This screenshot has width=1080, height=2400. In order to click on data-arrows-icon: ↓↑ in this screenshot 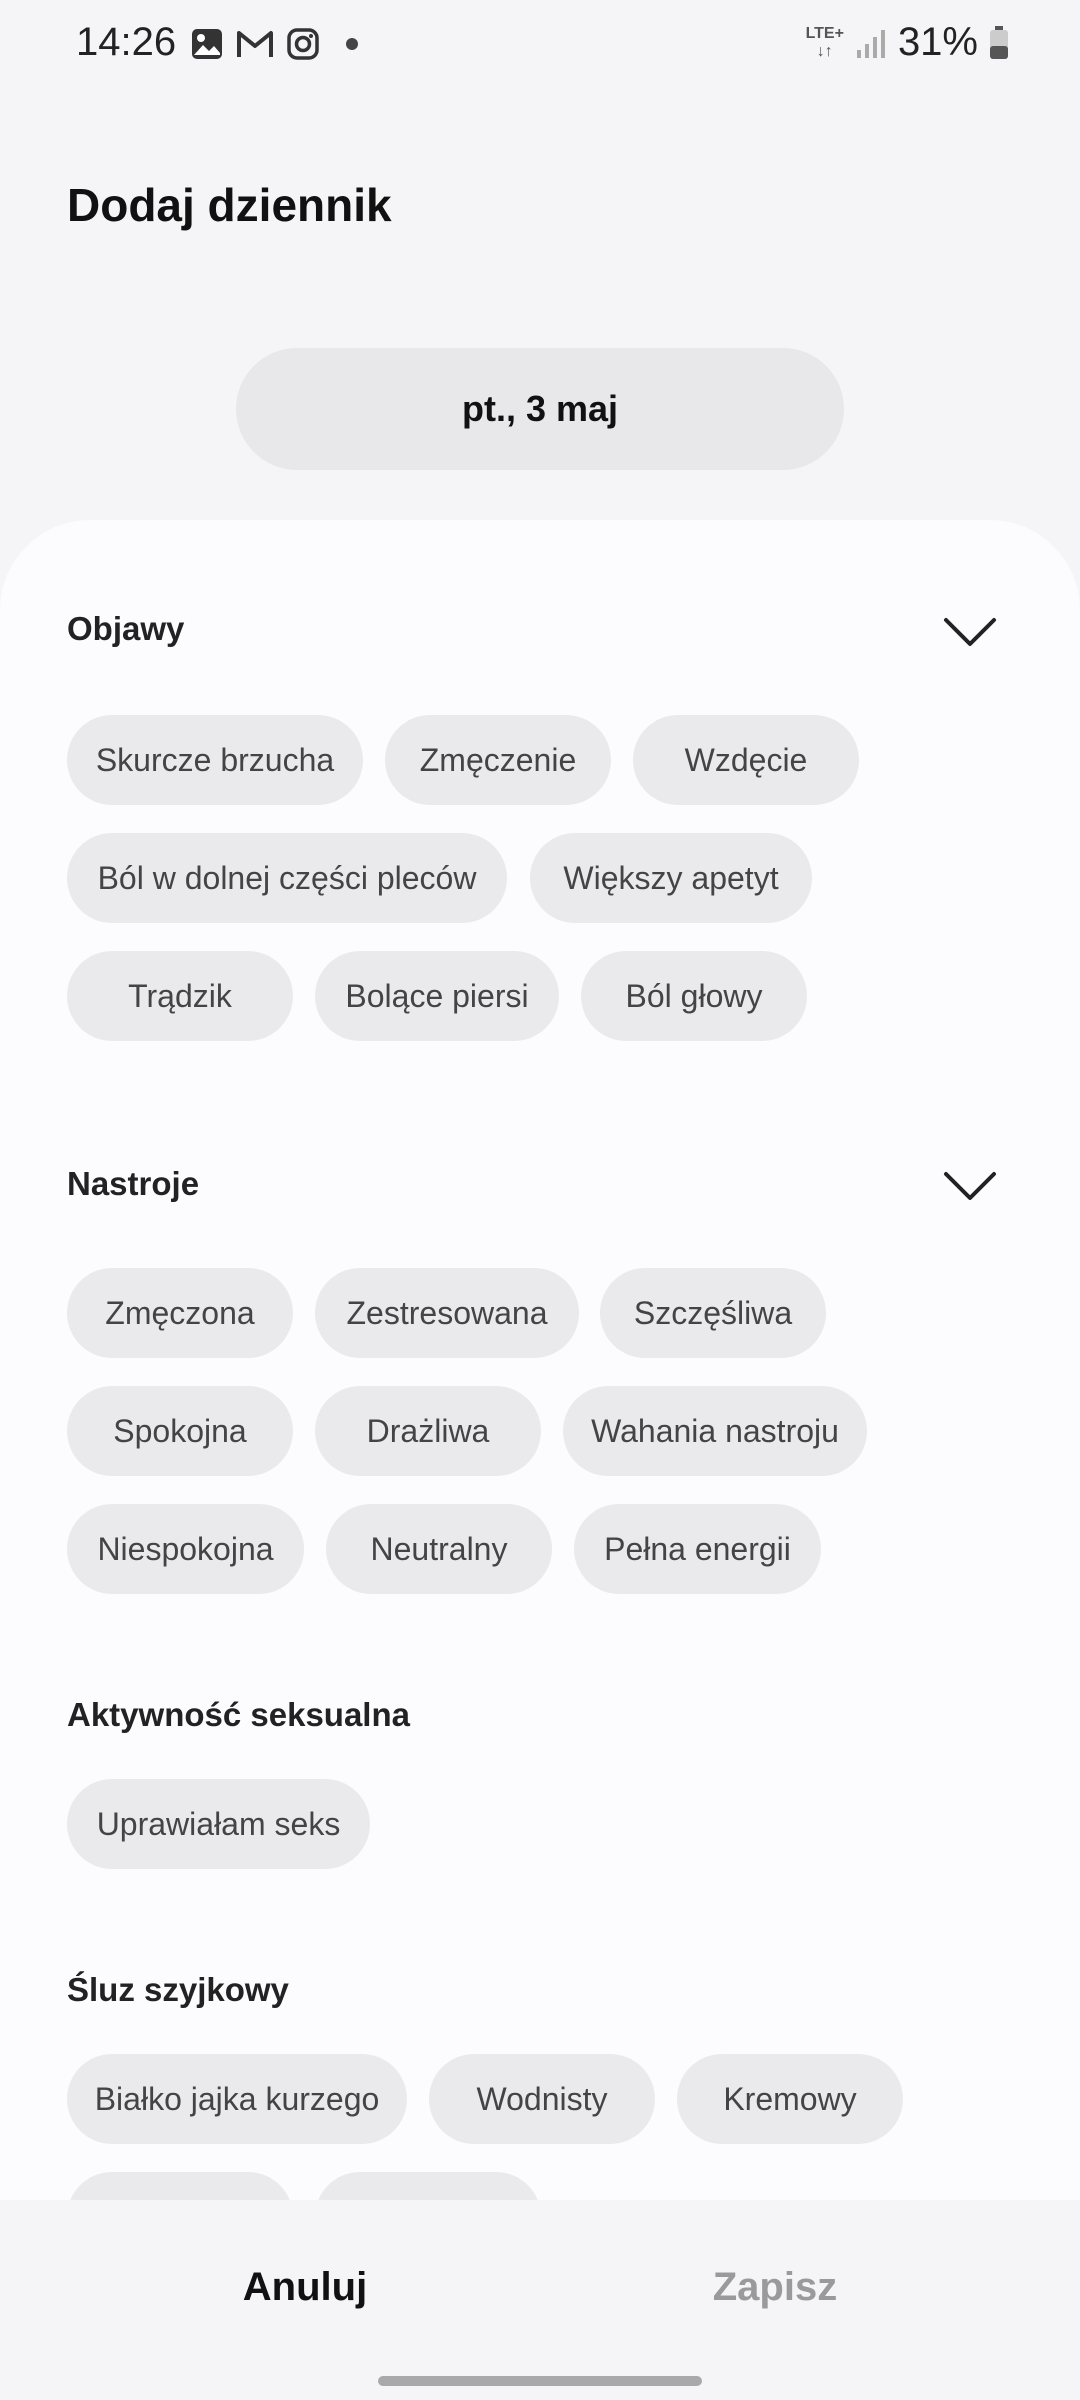, I will do `click(824, 51)`.